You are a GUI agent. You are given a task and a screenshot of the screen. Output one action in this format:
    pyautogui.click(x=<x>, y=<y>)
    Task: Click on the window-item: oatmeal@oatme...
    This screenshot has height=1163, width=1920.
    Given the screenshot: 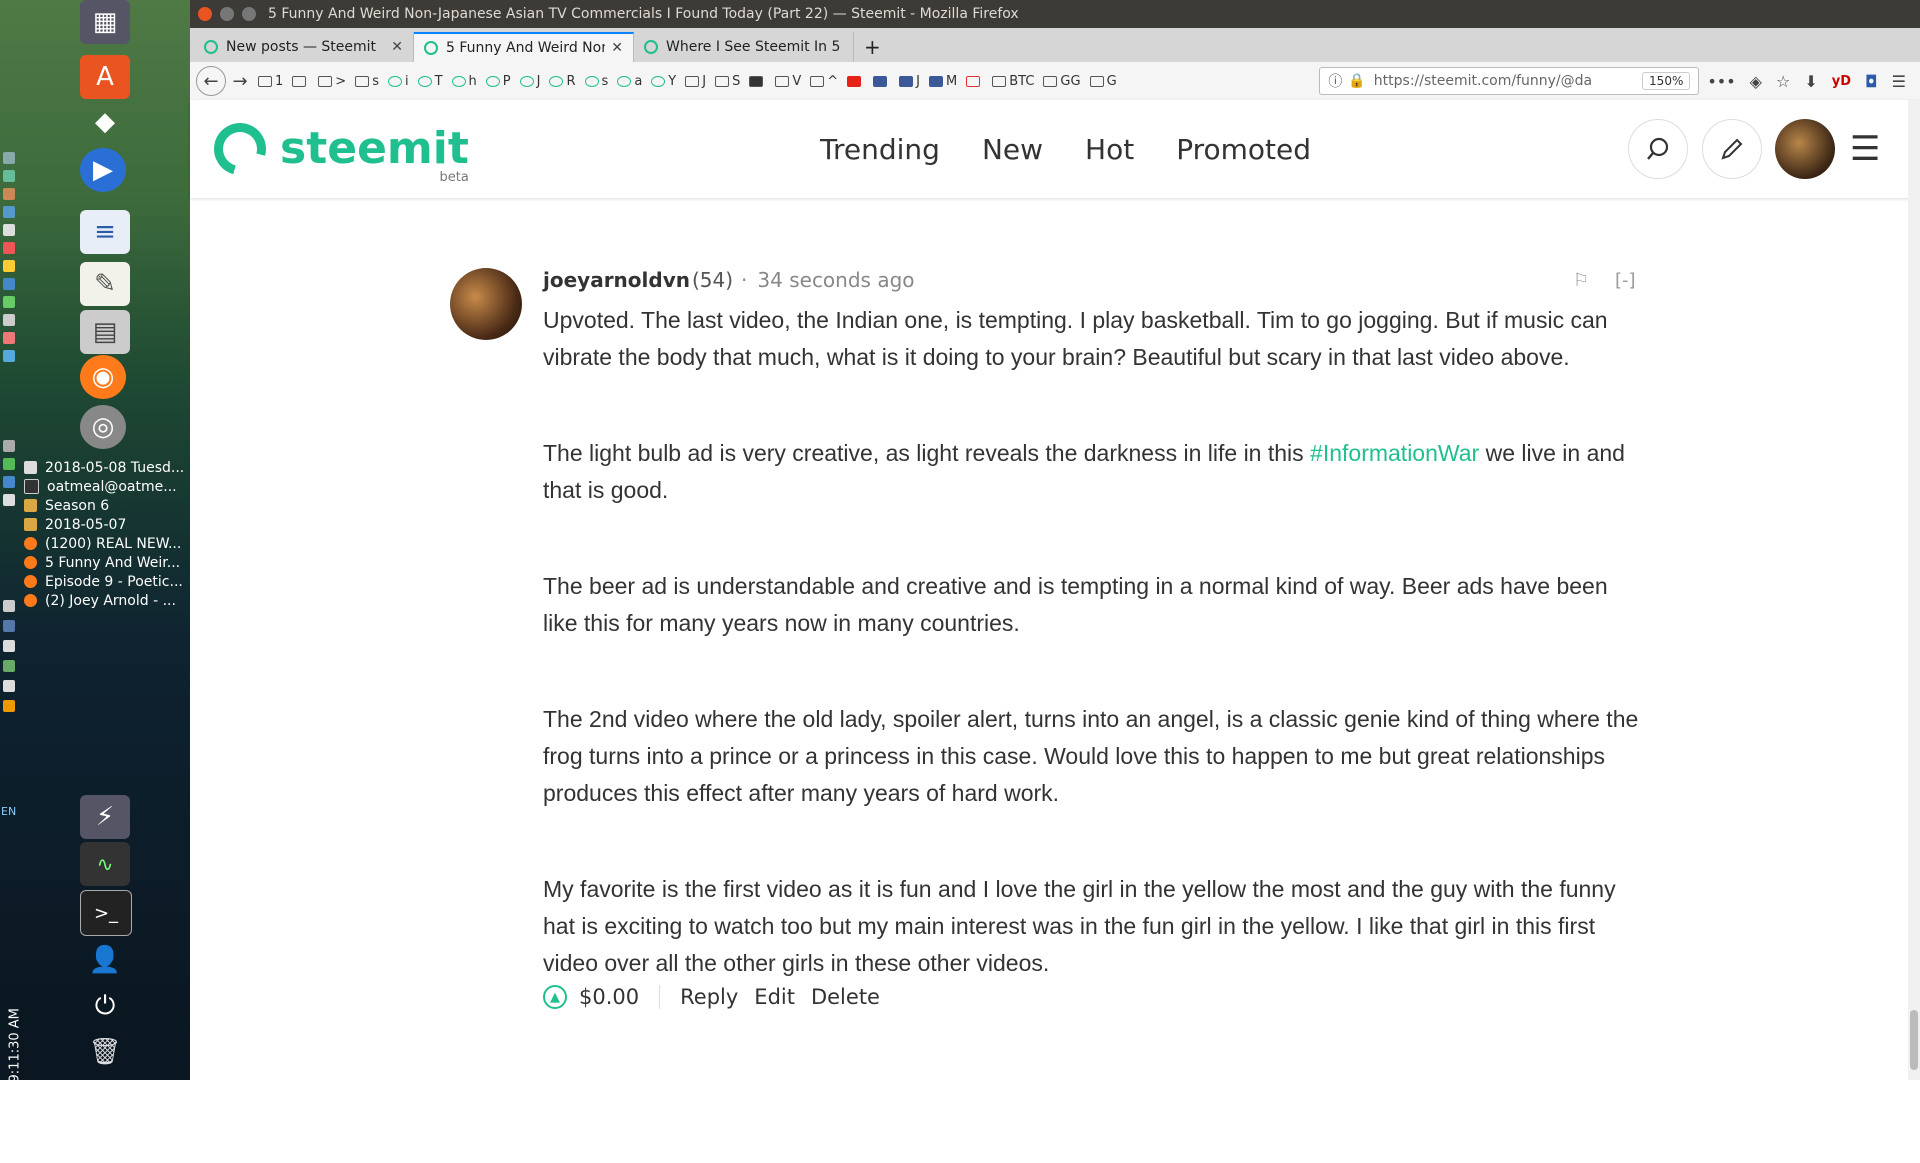 What is the action you would take?
    pyautogui.click(x=105, y=486)
    